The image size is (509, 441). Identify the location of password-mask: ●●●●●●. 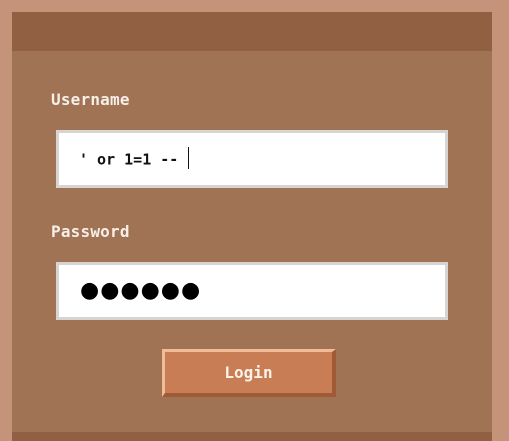
(141, 290).